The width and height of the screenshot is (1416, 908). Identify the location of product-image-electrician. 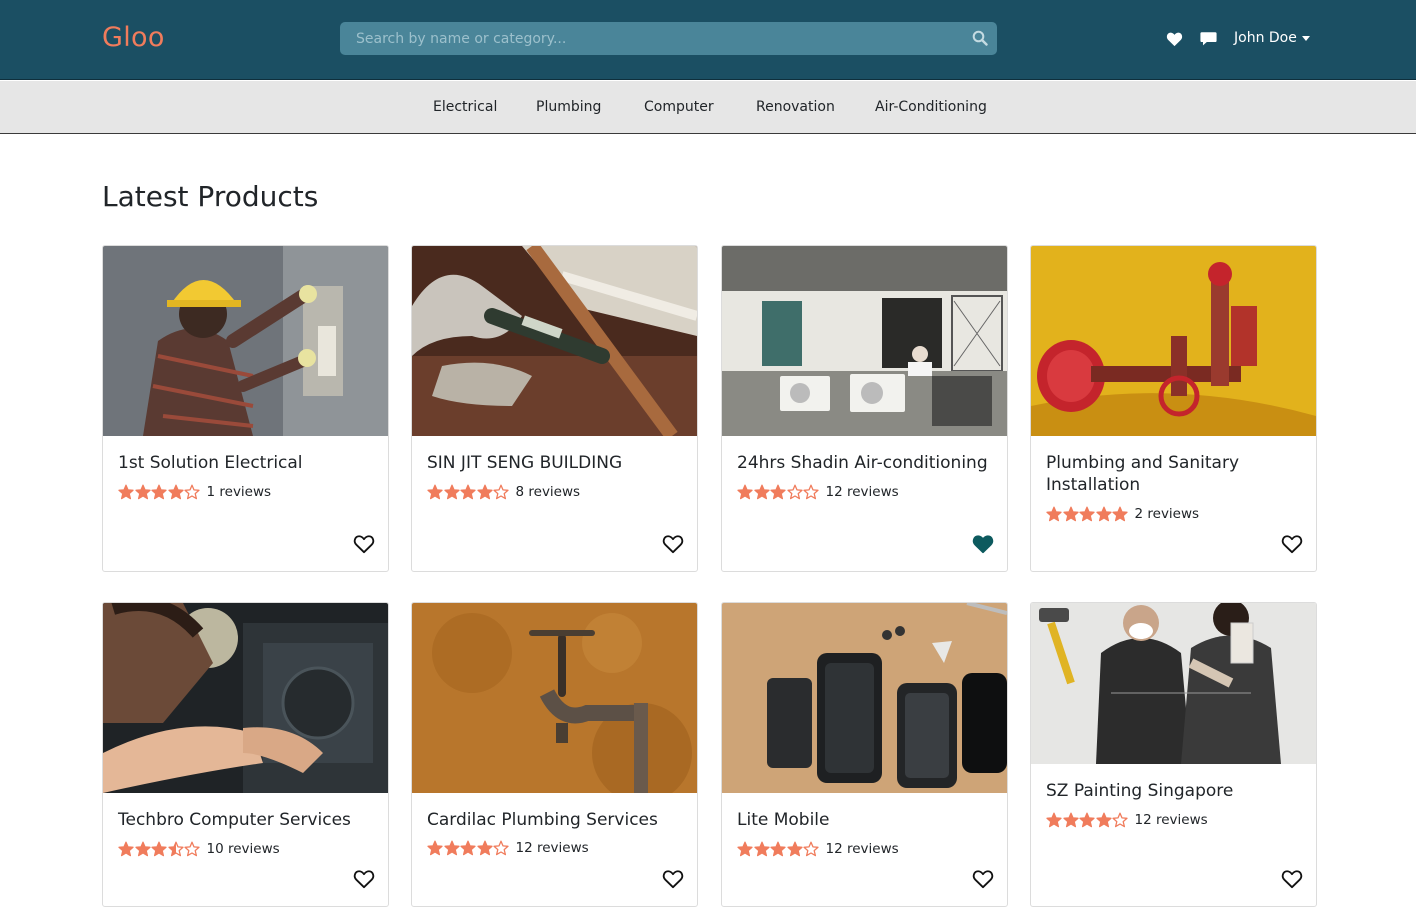
(245, 341).